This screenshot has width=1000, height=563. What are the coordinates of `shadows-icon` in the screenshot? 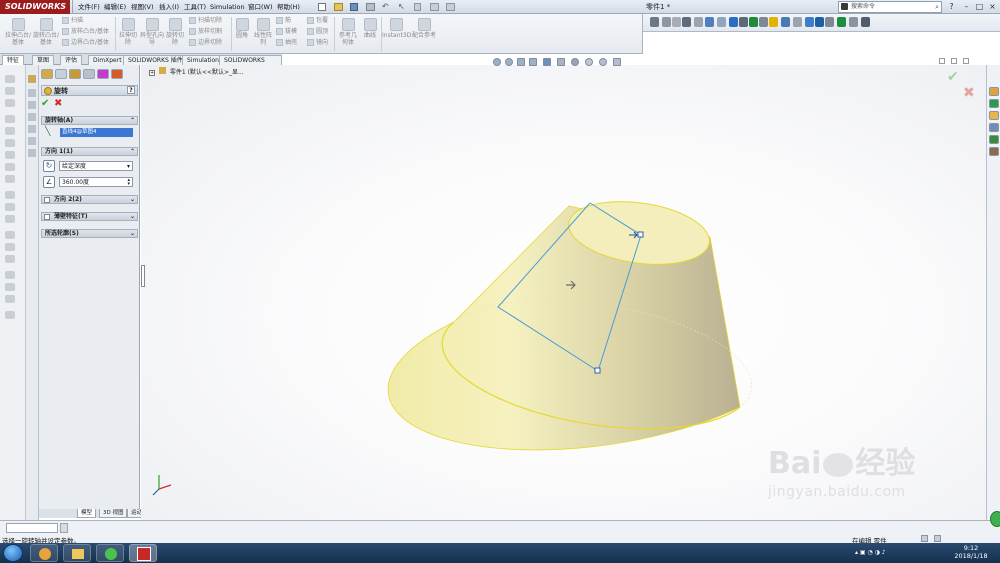 It's located at (773, 22).